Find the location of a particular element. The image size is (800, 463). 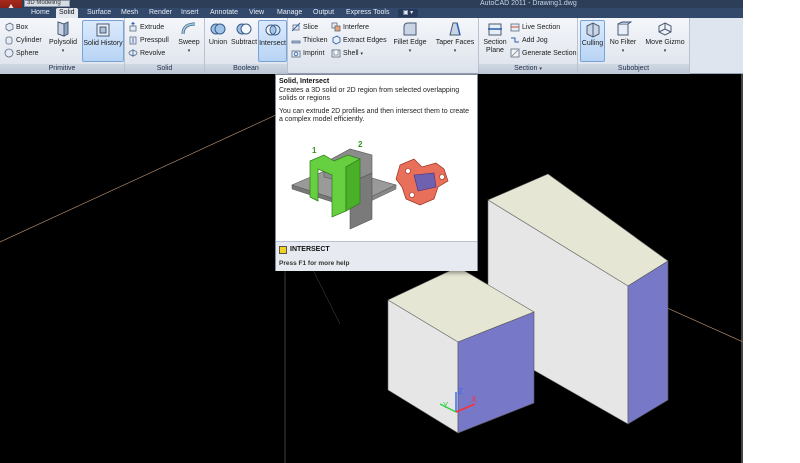

solid-history-icon is located at coordinates (103, 30).